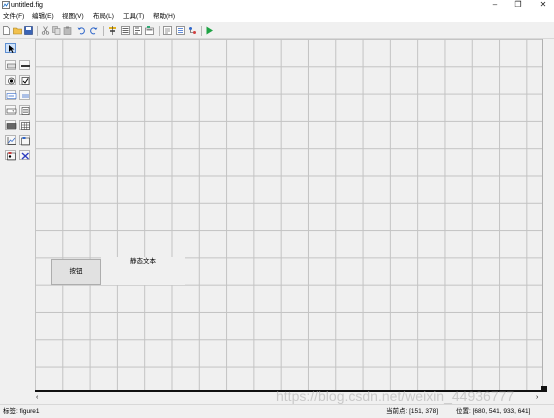 Image resolution: width=554 pixels, height=418 pixels. I want to click on push-button-tool, so click(10, 65).